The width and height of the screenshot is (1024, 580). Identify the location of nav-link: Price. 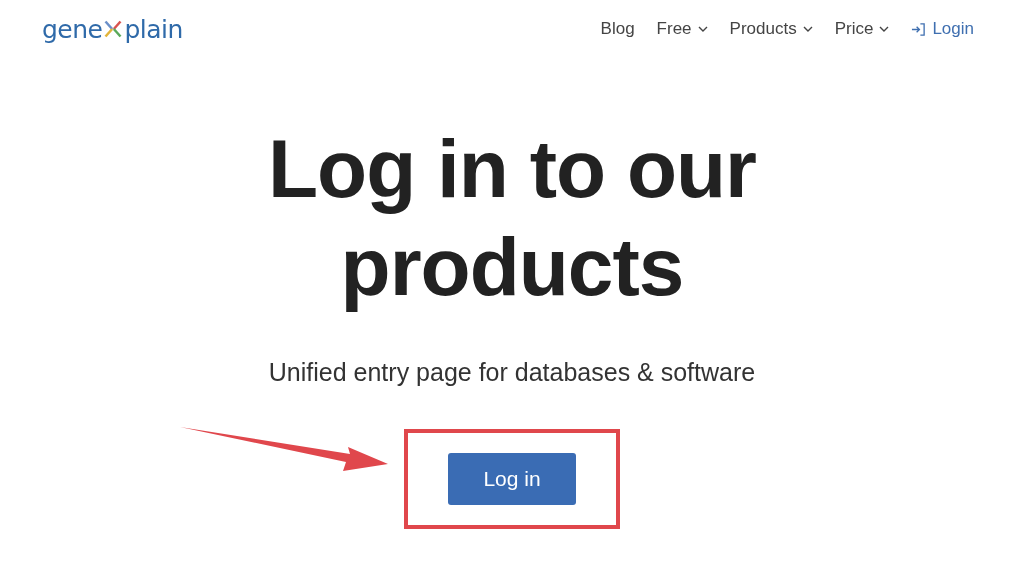
(862, 29).